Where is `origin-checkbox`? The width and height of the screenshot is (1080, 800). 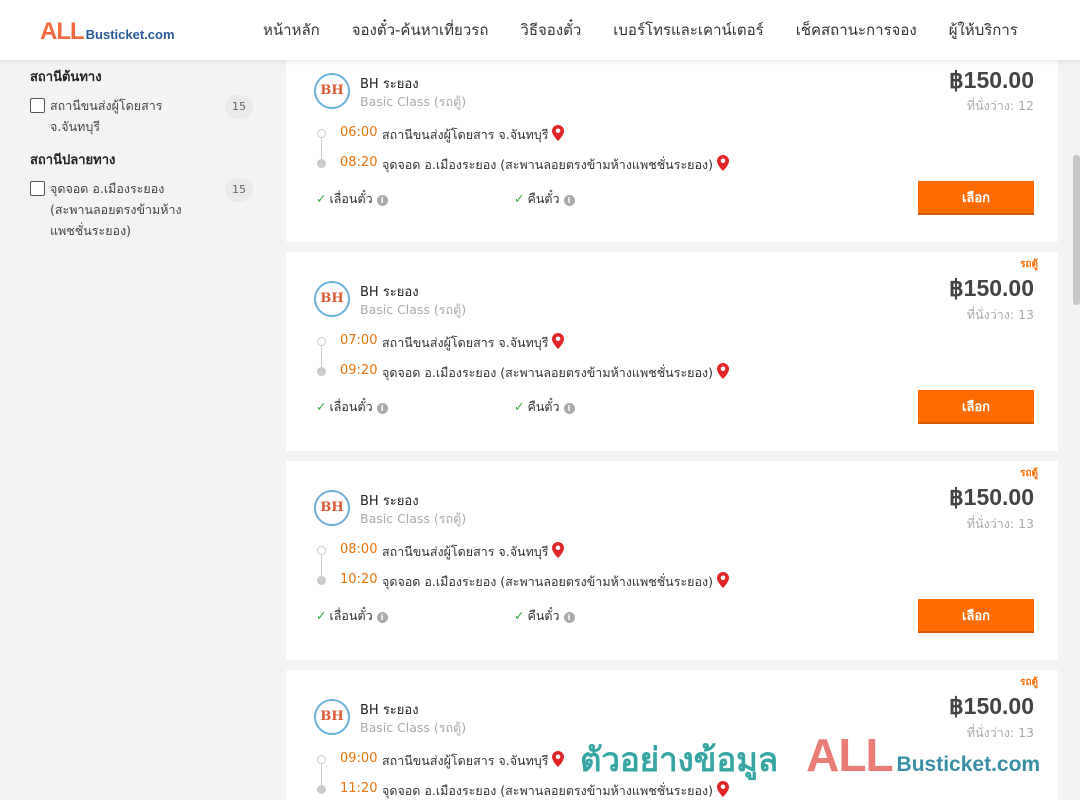
origin-checkbox is located at coordinates (37, 105).